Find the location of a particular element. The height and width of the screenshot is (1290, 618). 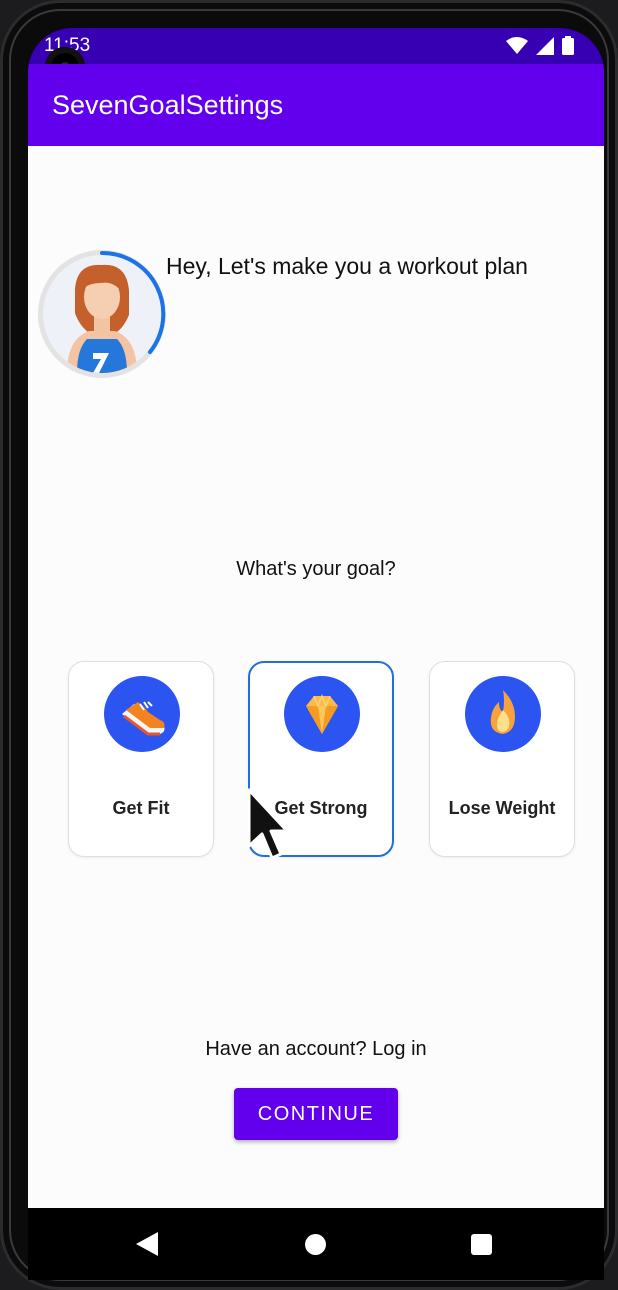

back-icon is located at coordinates (147, 1244).